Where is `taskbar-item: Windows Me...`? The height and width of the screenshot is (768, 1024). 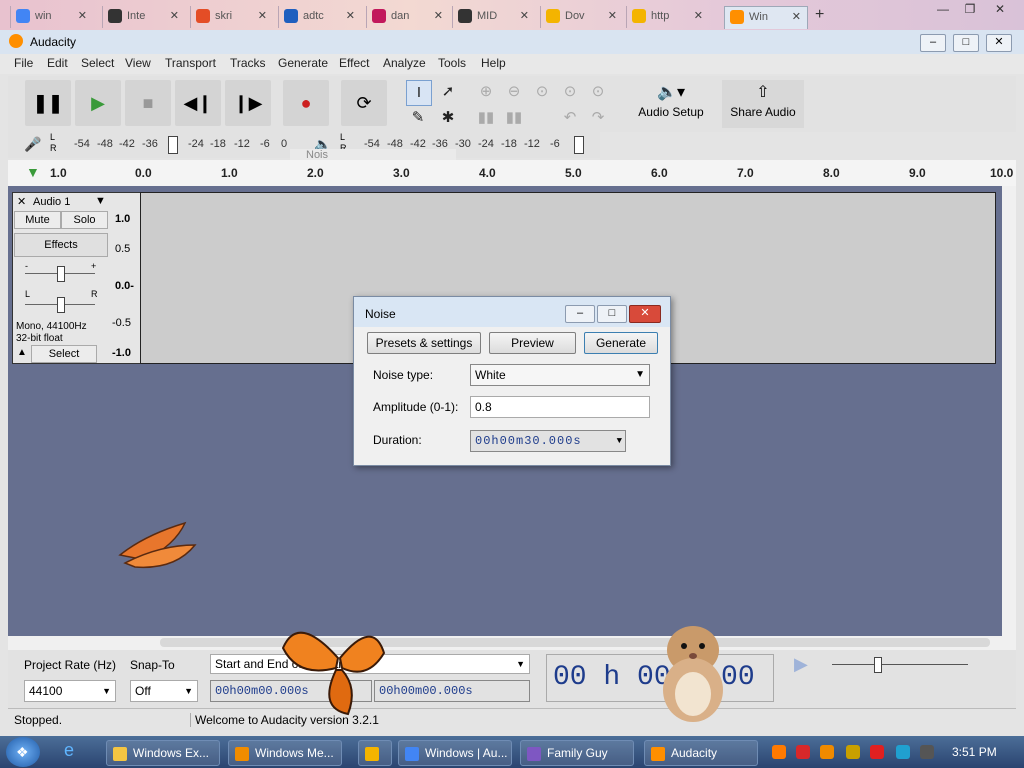
taskbar-item: Windows Me... is located at coordinates (285, 753).